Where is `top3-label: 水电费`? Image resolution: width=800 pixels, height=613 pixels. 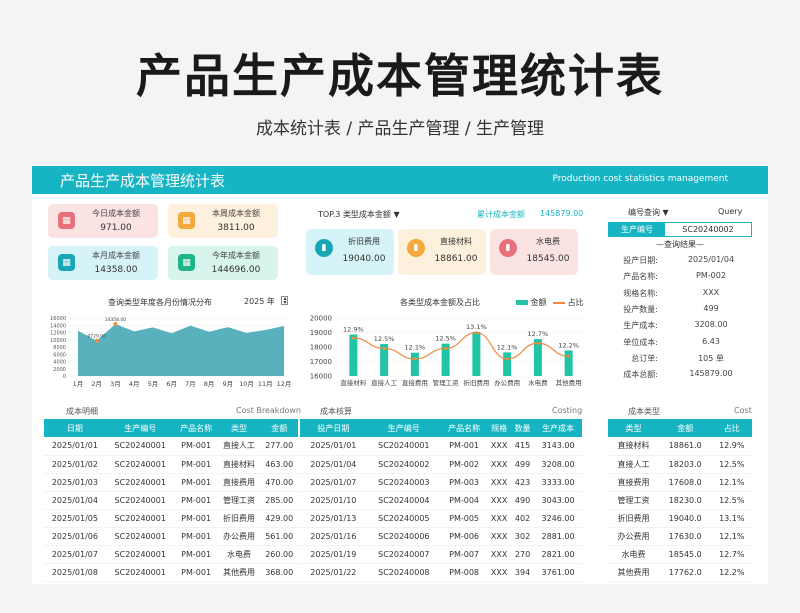
top3-label: 水电费 is located at coordinates (548, 241).